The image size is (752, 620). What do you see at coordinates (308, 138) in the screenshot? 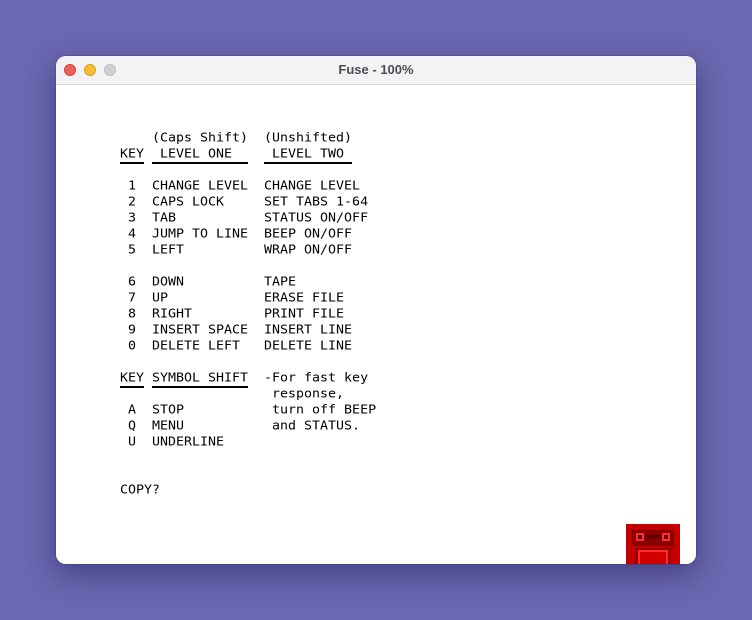
I see `unshifted-heading: (Unshifted)` at bounding box center [308, 138].